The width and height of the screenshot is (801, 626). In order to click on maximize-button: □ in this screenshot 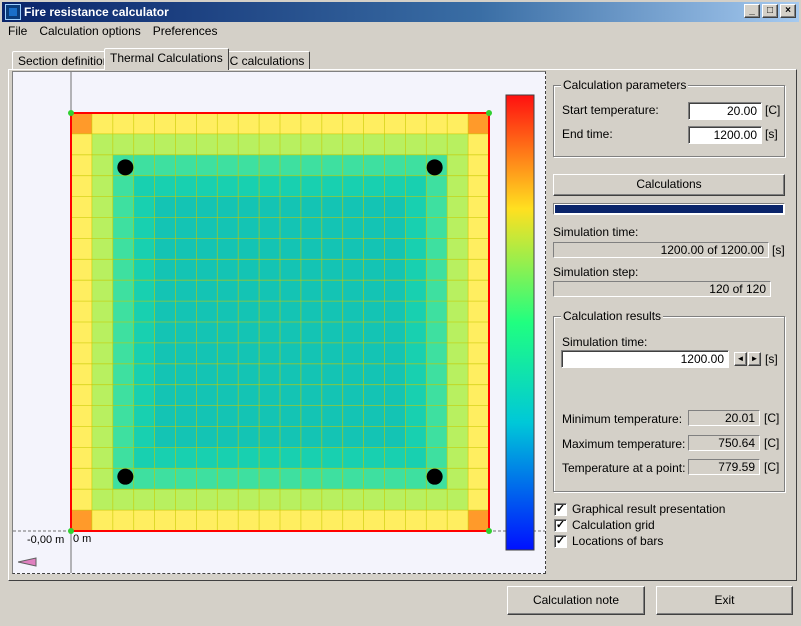, I will do `click(770, 11)`.